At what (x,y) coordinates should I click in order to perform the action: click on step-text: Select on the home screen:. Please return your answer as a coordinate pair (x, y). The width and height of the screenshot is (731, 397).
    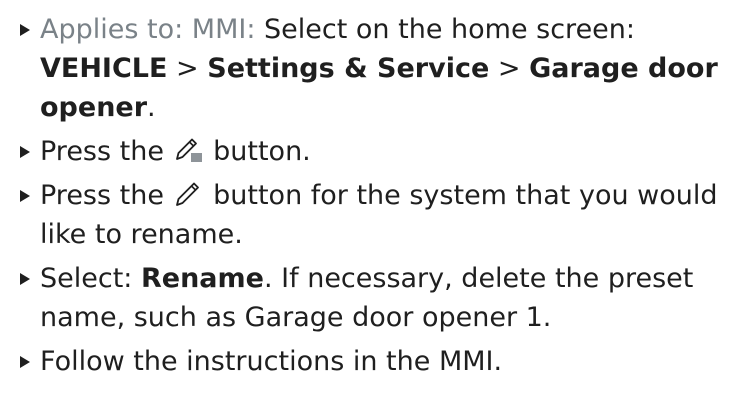
    Looking at the image, I should click on (445, 29).